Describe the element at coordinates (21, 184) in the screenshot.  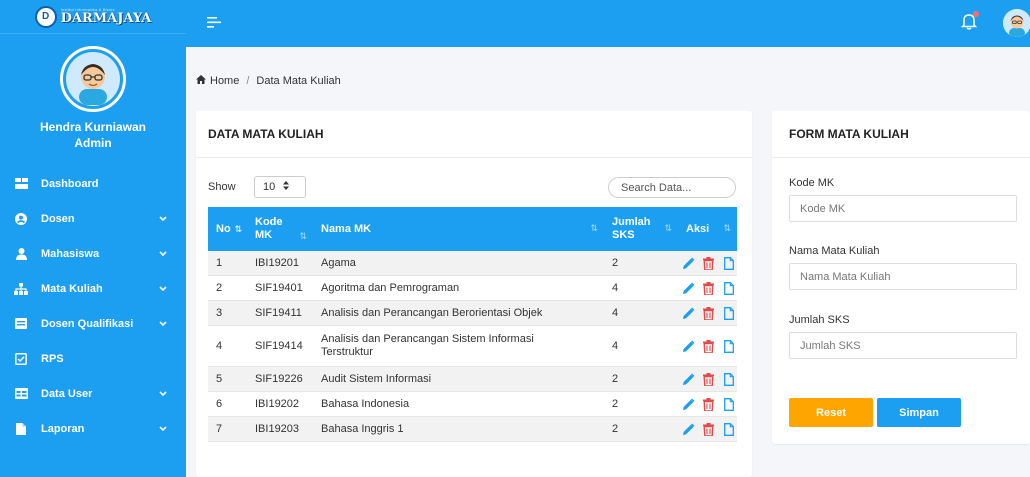
I see `dashboard-icon` at that location.